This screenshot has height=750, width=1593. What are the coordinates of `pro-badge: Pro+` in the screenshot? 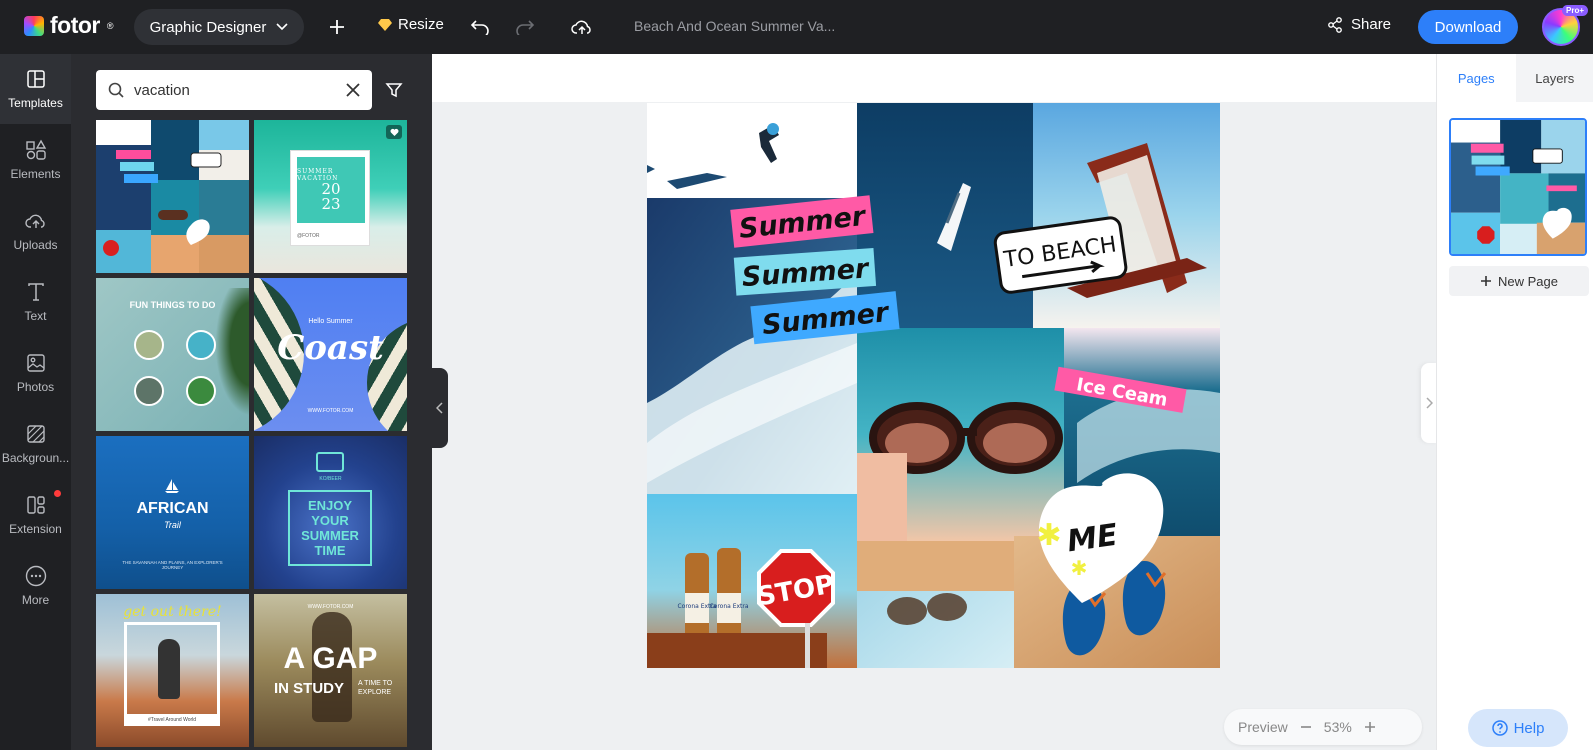 It's located at (1575, 10).